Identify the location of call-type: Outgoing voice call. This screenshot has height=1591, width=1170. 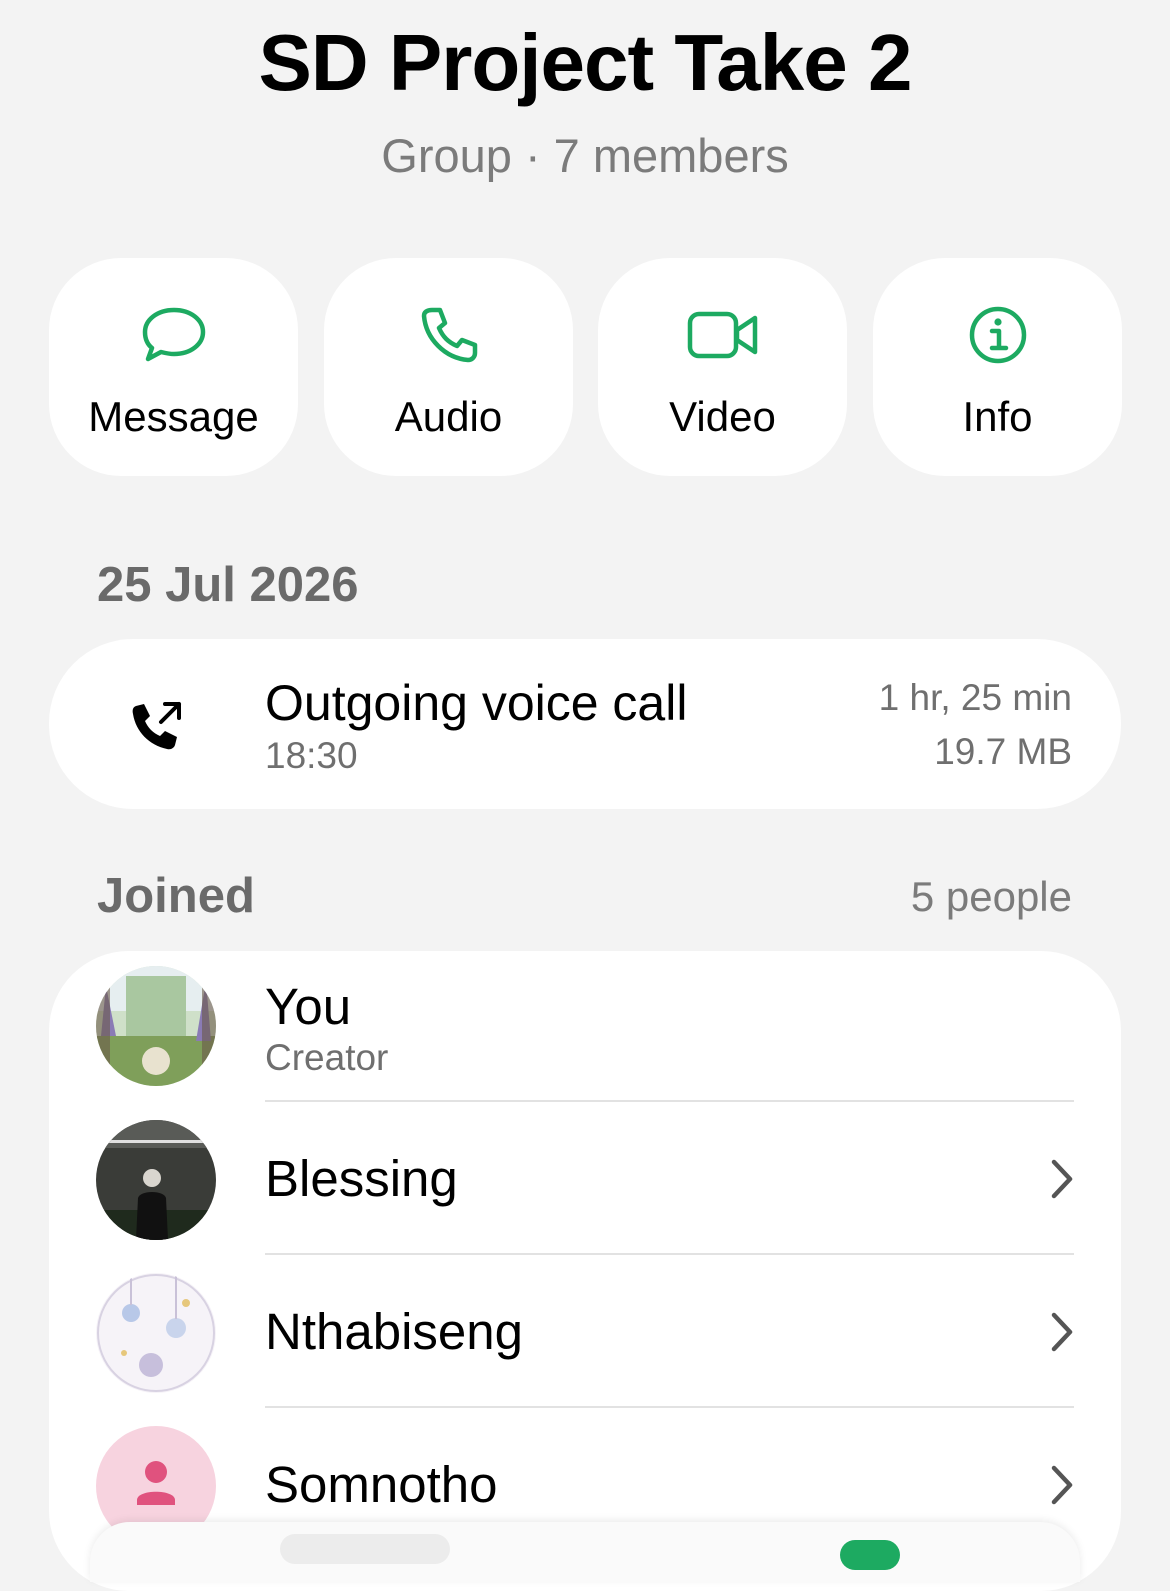
(476, 703).